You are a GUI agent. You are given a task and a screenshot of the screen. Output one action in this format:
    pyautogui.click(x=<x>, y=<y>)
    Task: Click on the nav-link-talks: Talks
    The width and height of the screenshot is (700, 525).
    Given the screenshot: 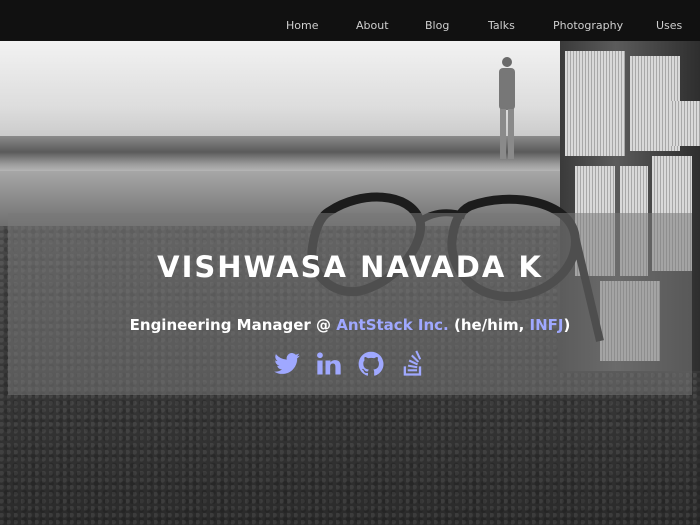 What is the action you would take?
    pyautogui.click(x=501, y=25)
    